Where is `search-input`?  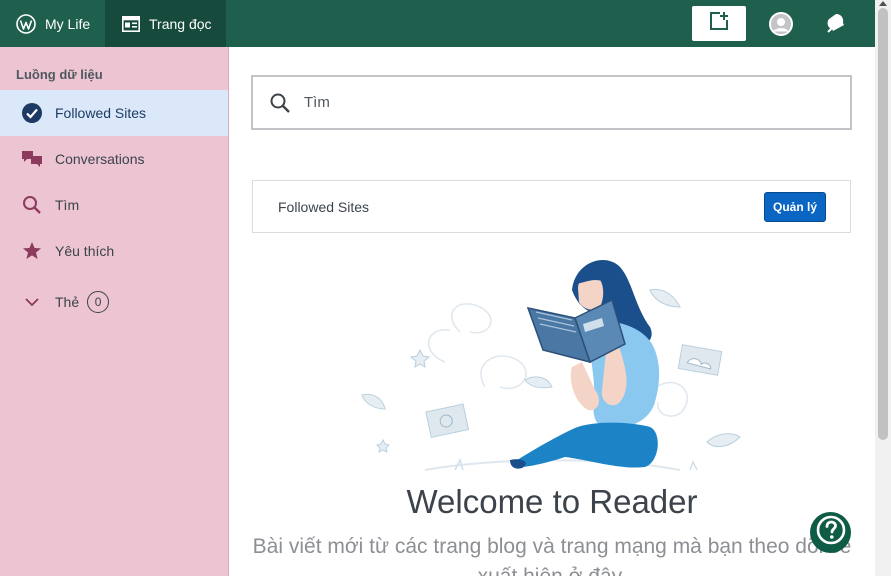 search-input is located at coordinates (564, 102).